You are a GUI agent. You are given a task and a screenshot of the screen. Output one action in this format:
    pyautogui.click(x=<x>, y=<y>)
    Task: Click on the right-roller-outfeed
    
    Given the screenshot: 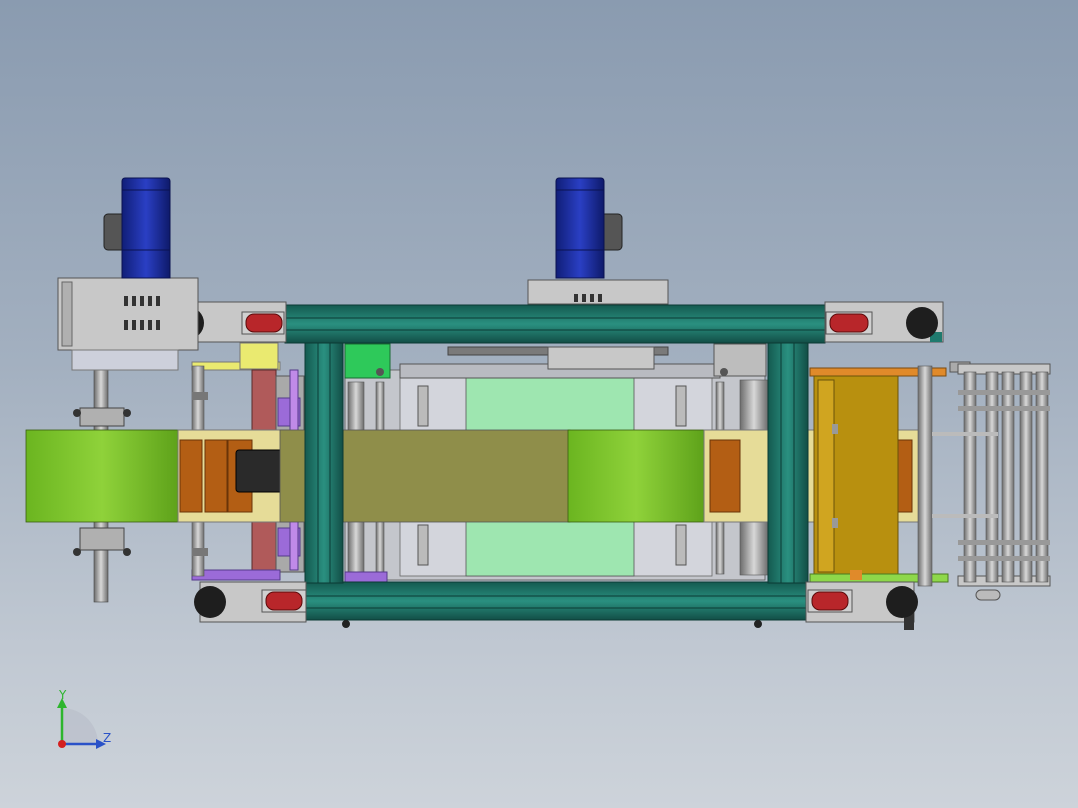 What is the action you would take?
    pyautogui.click(x=984, y=481)
    